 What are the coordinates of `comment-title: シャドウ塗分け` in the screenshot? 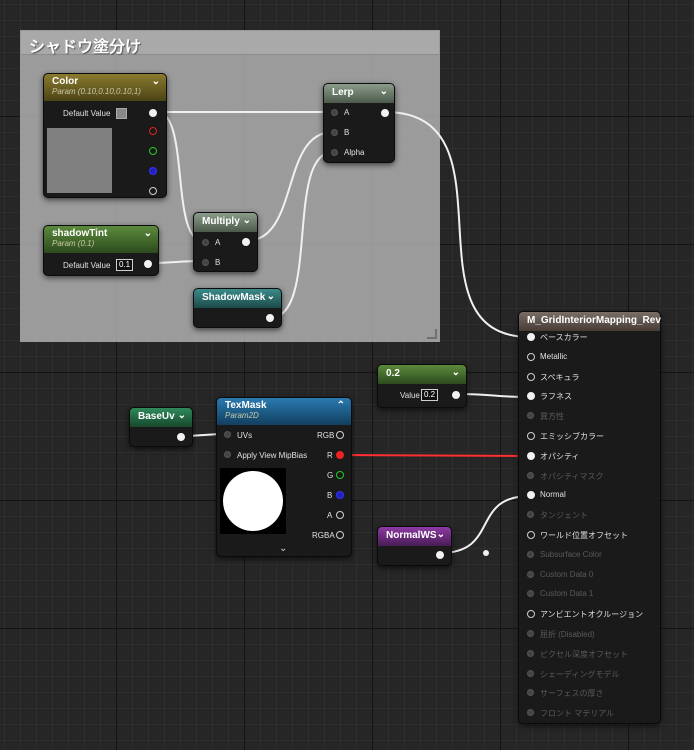 It's located at (230, 43).